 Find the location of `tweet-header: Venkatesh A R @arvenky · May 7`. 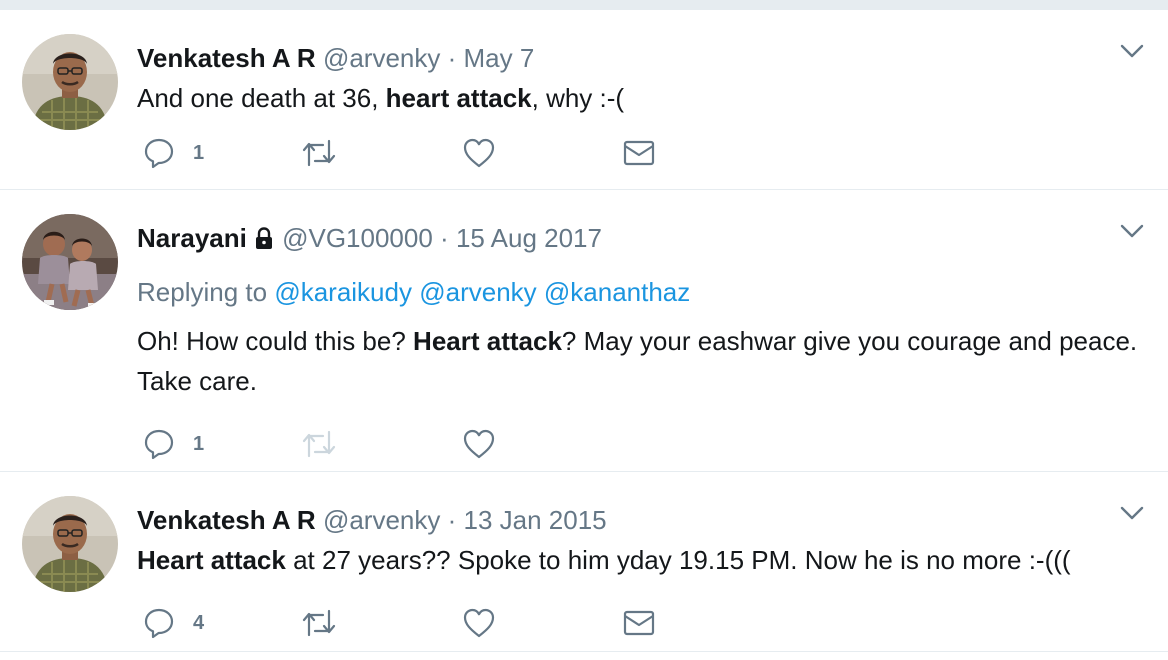

tweet-header: Venkatesh A R @arvenky · May 7 is located at coordinates (335, 58).